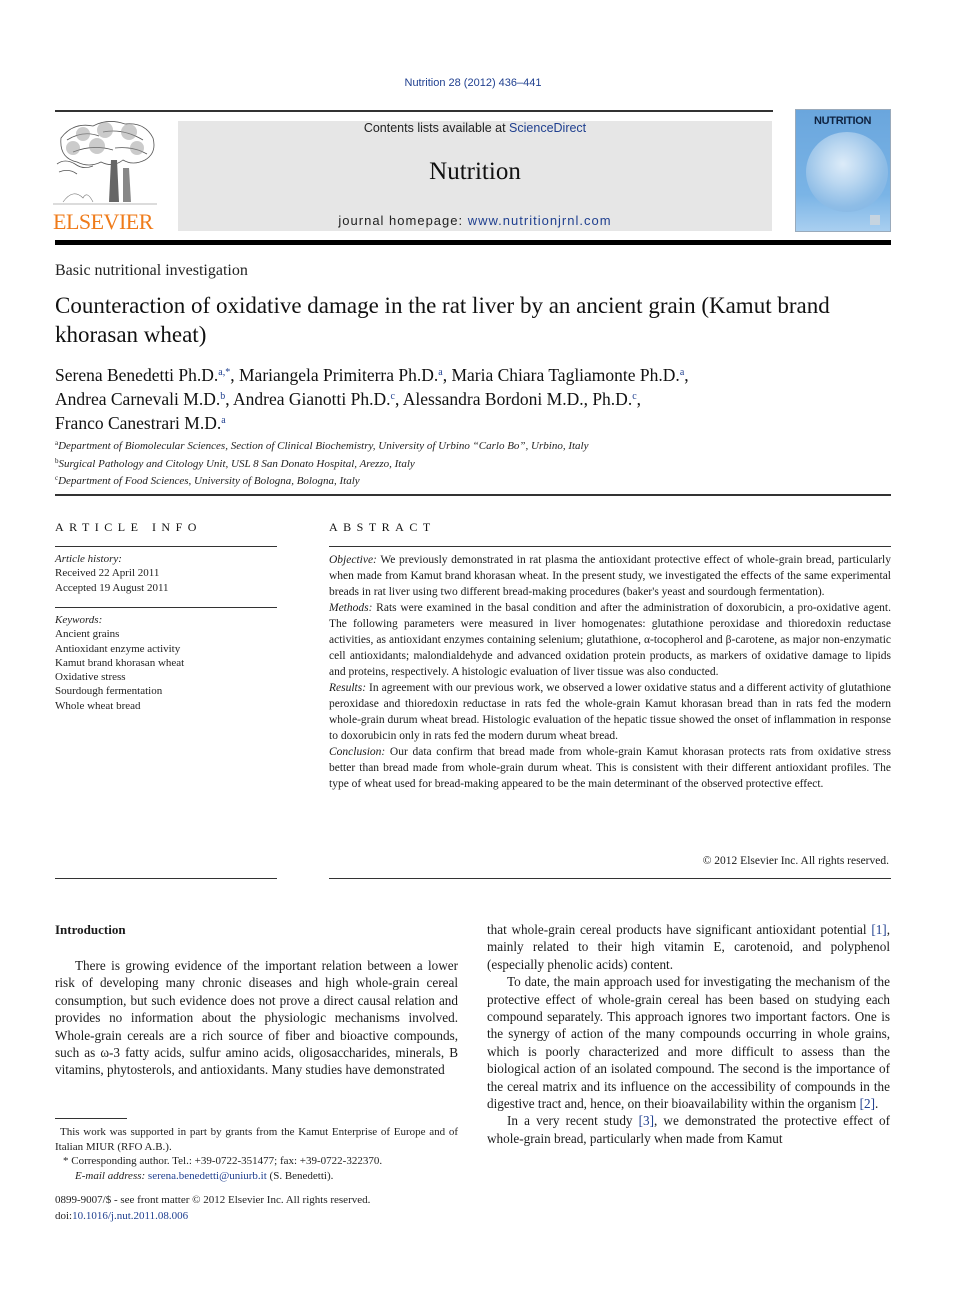 This screenshot has width=960, height=1290. What do you see at coordinates (847, 172) in the screenshot?
I see `globe-icon` at bounding box center [847, 172].